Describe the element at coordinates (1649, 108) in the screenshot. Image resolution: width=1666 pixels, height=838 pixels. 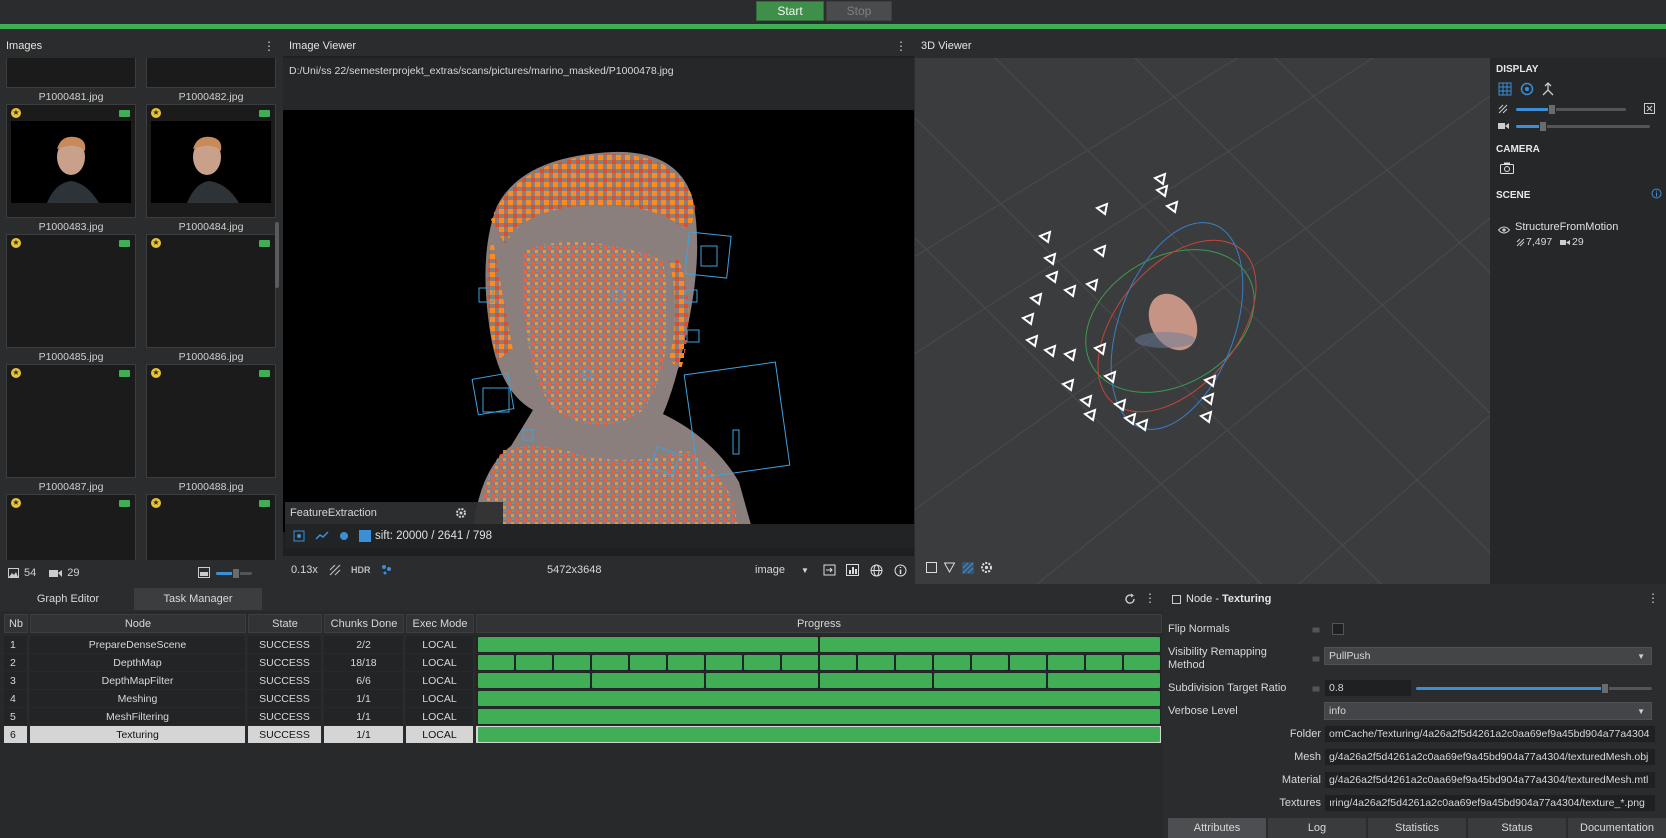
I see `fixed-size-icon` at that location.